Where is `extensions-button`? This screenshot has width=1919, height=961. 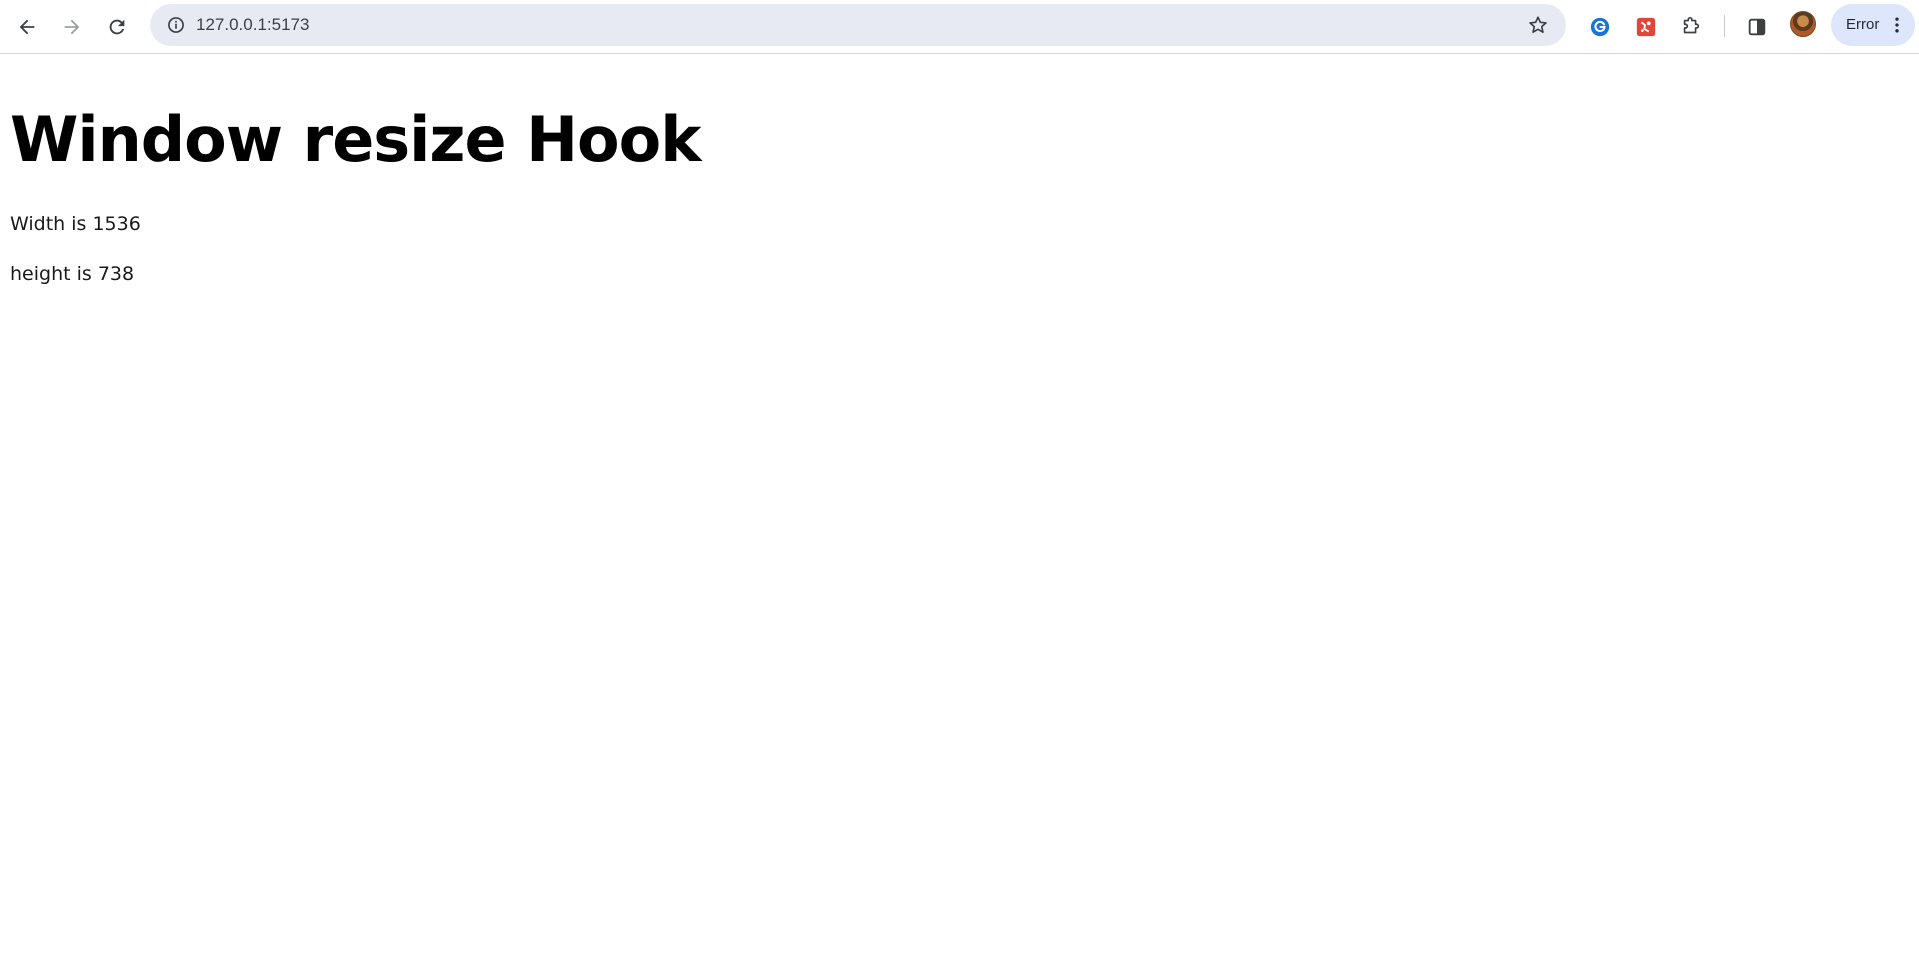
extensions-button is located at coordinates (1691, 27).